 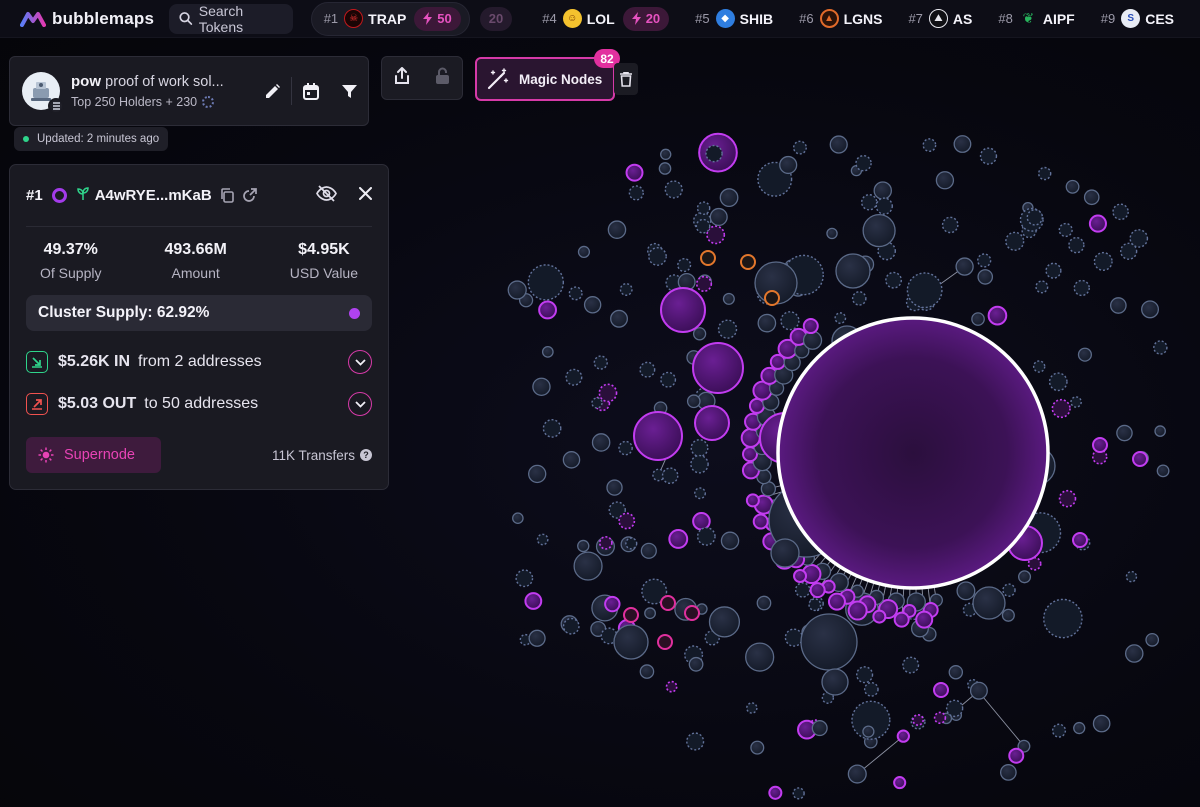 What do you see at coordinates (360, 362) in the screenshot?
I see `expand-inflow-button` at bounding box center [360, 362].